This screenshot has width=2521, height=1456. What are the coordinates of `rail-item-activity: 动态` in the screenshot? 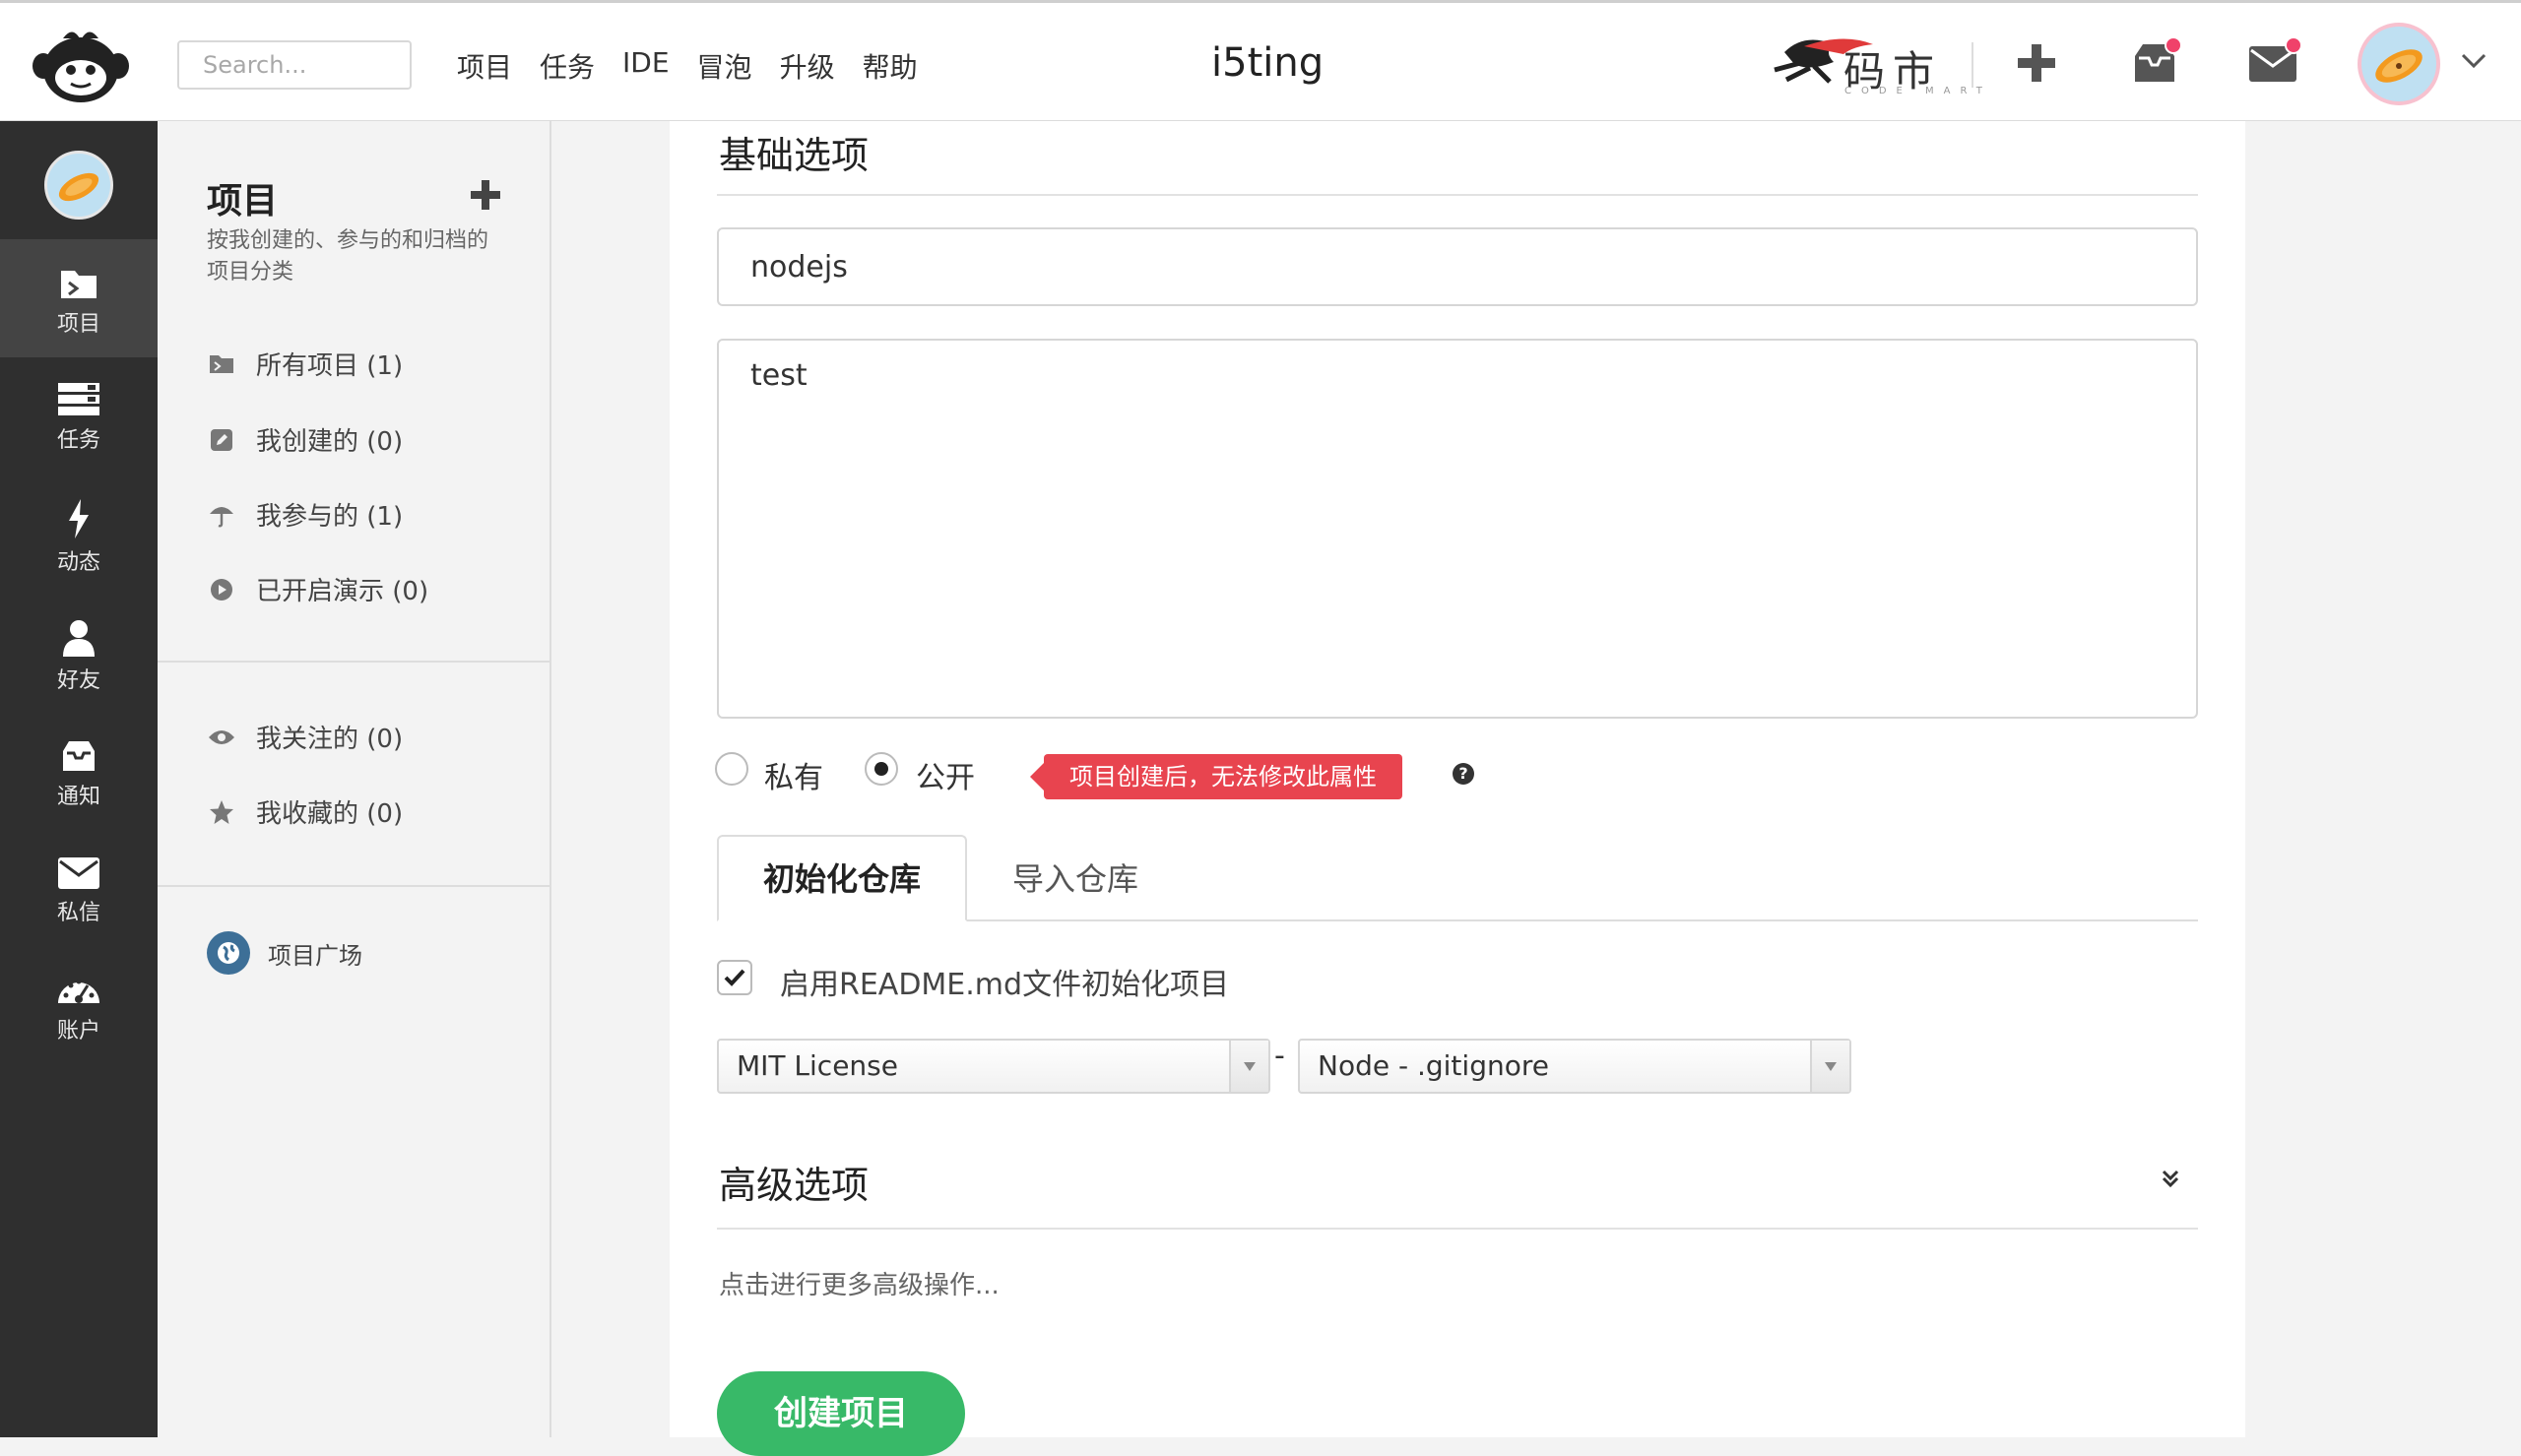 It's located at (79, 534).